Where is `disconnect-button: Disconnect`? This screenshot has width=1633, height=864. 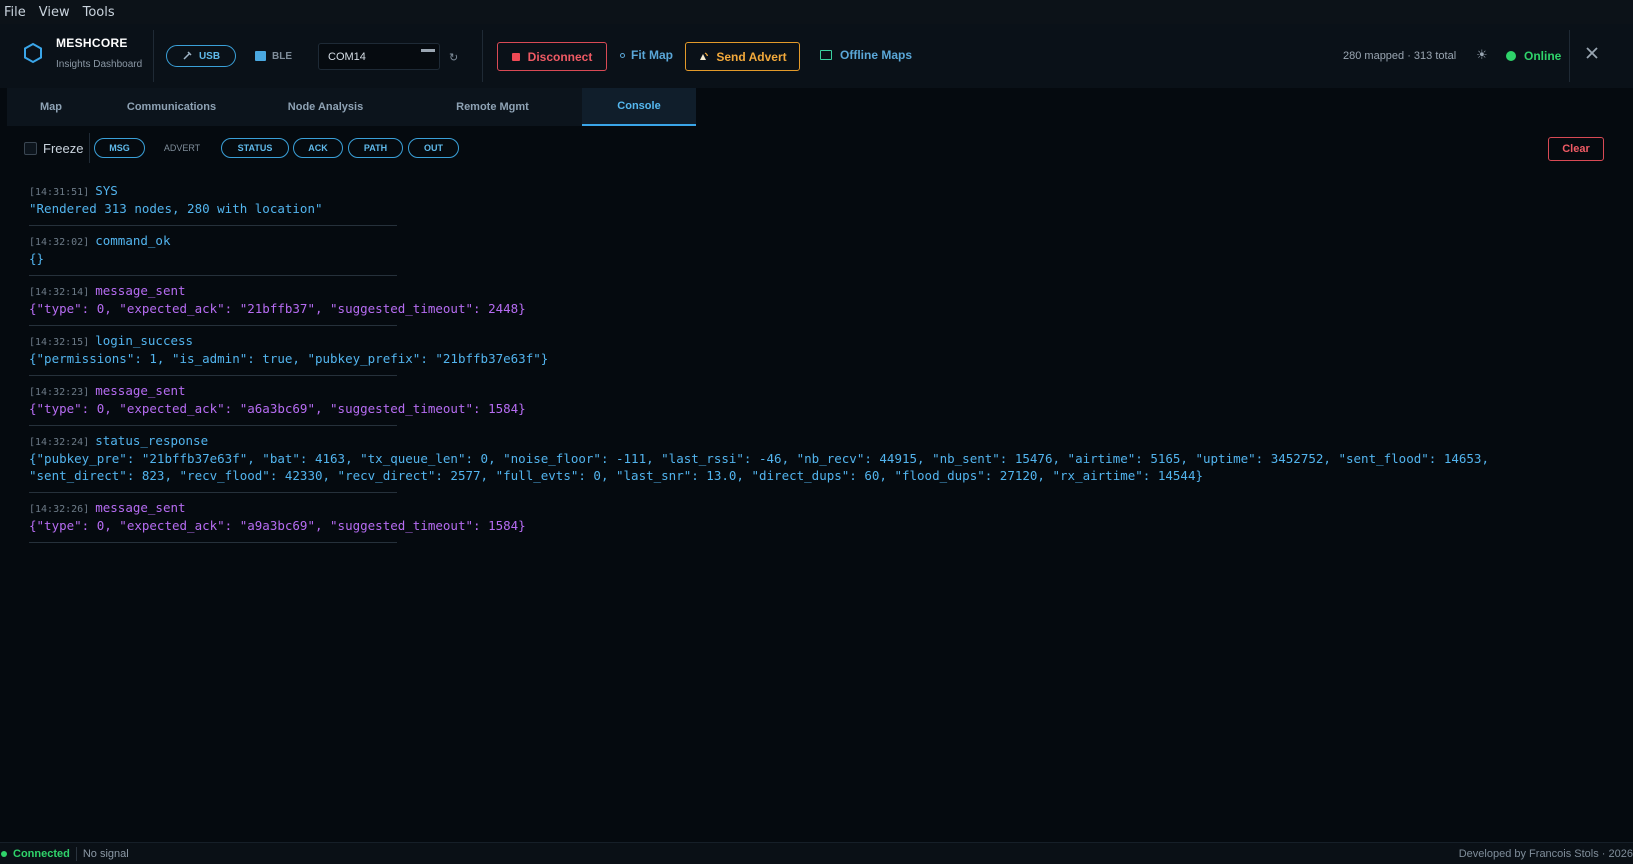 disconnect-button: Disconnect is located at coordinates (552, 56).